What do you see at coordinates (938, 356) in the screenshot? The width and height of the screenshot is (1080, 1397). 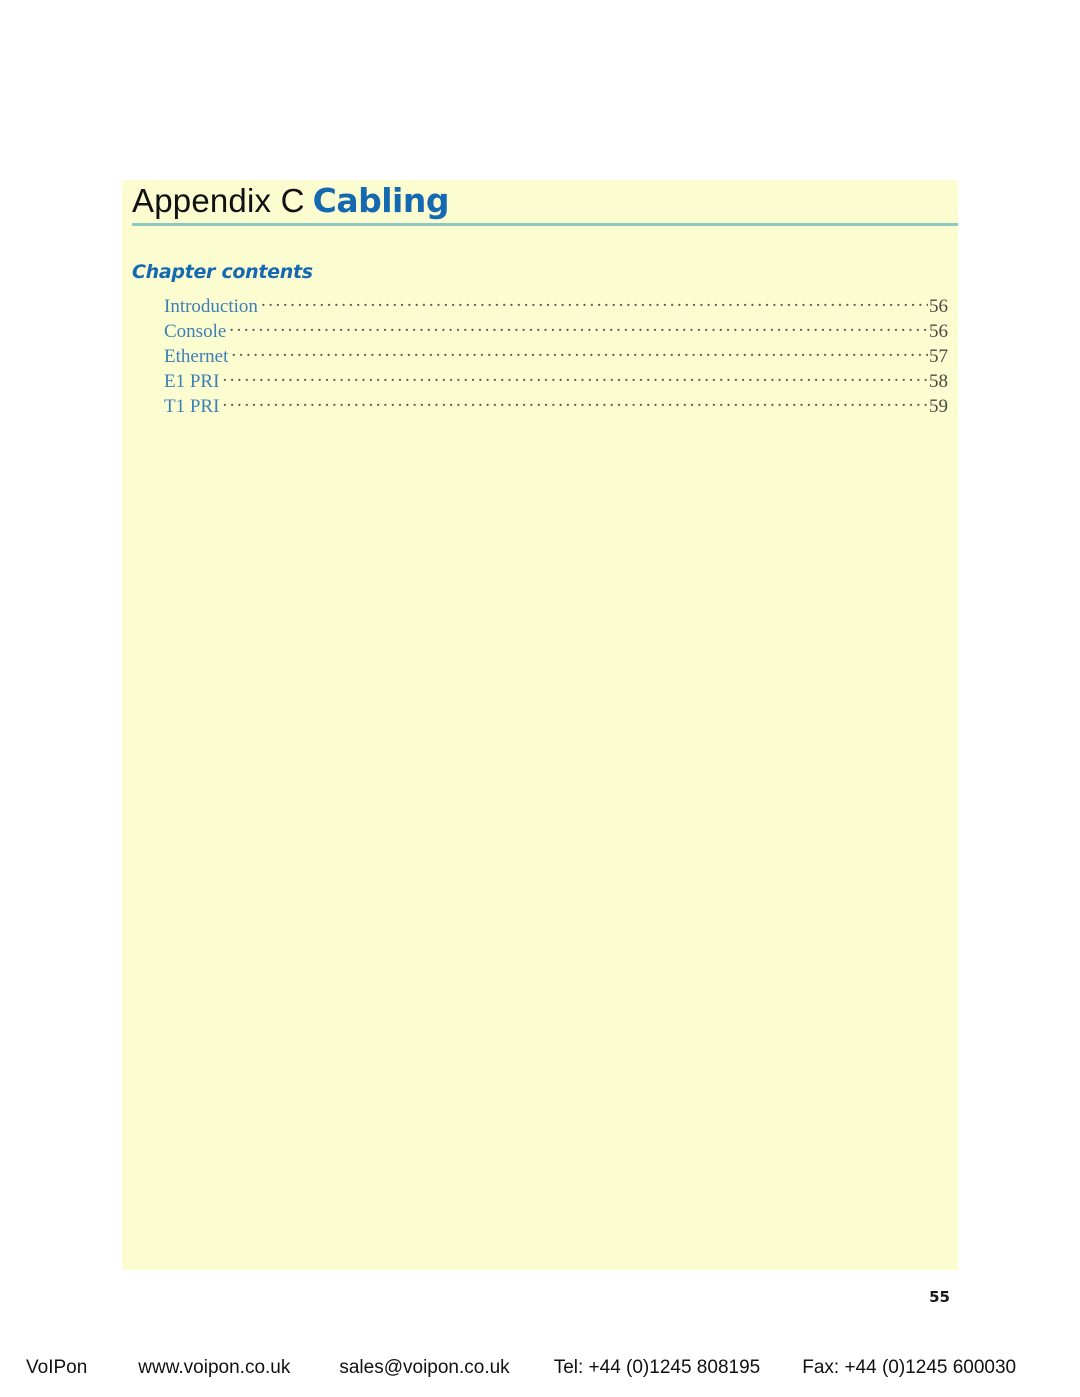 I see `toc-entry-page: 57` at bounding box center [938, 356].